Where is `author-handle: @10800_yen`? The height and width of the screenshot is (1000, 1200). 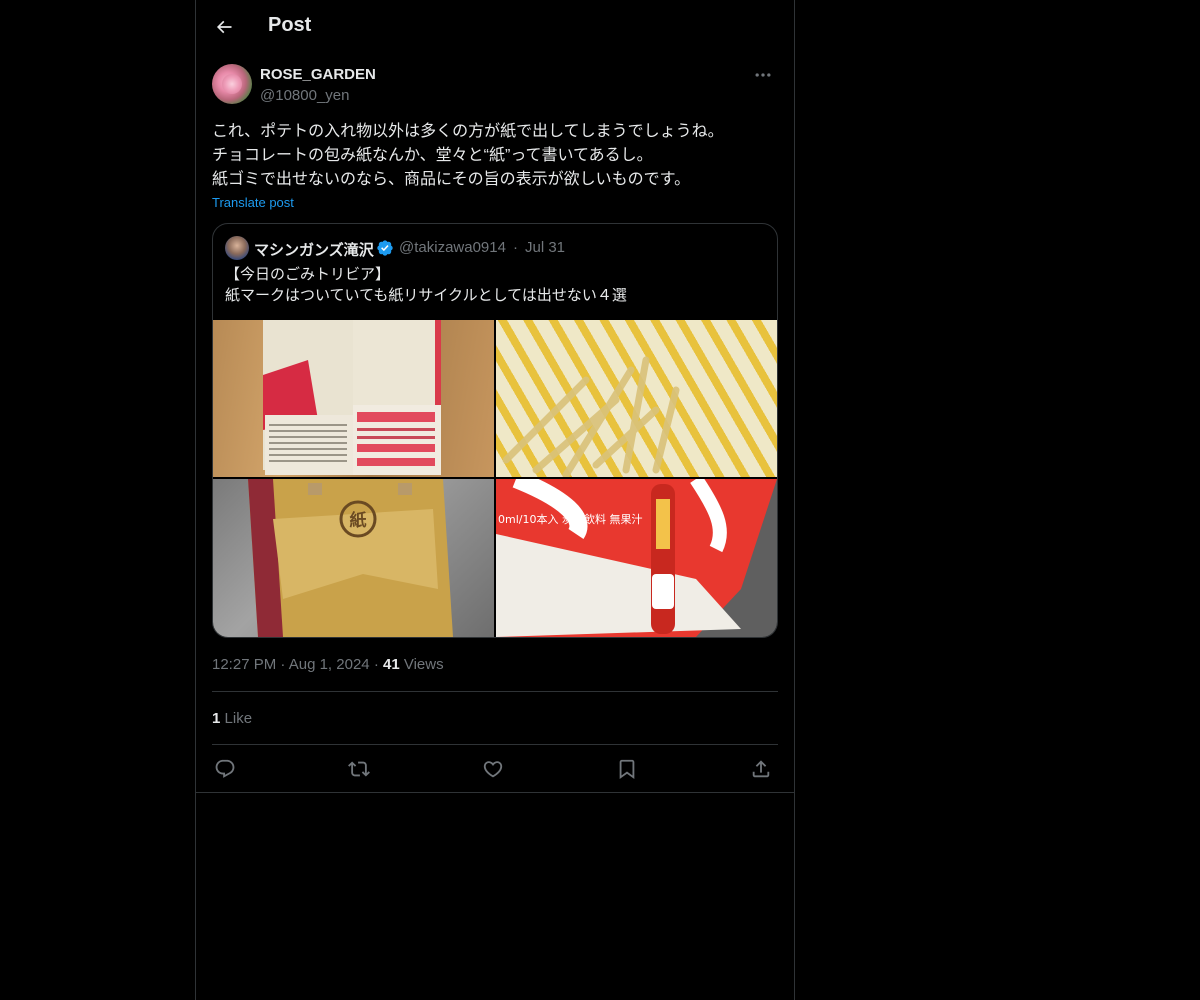 author-handle: @10800_yen is located at coordinates (304, 95).